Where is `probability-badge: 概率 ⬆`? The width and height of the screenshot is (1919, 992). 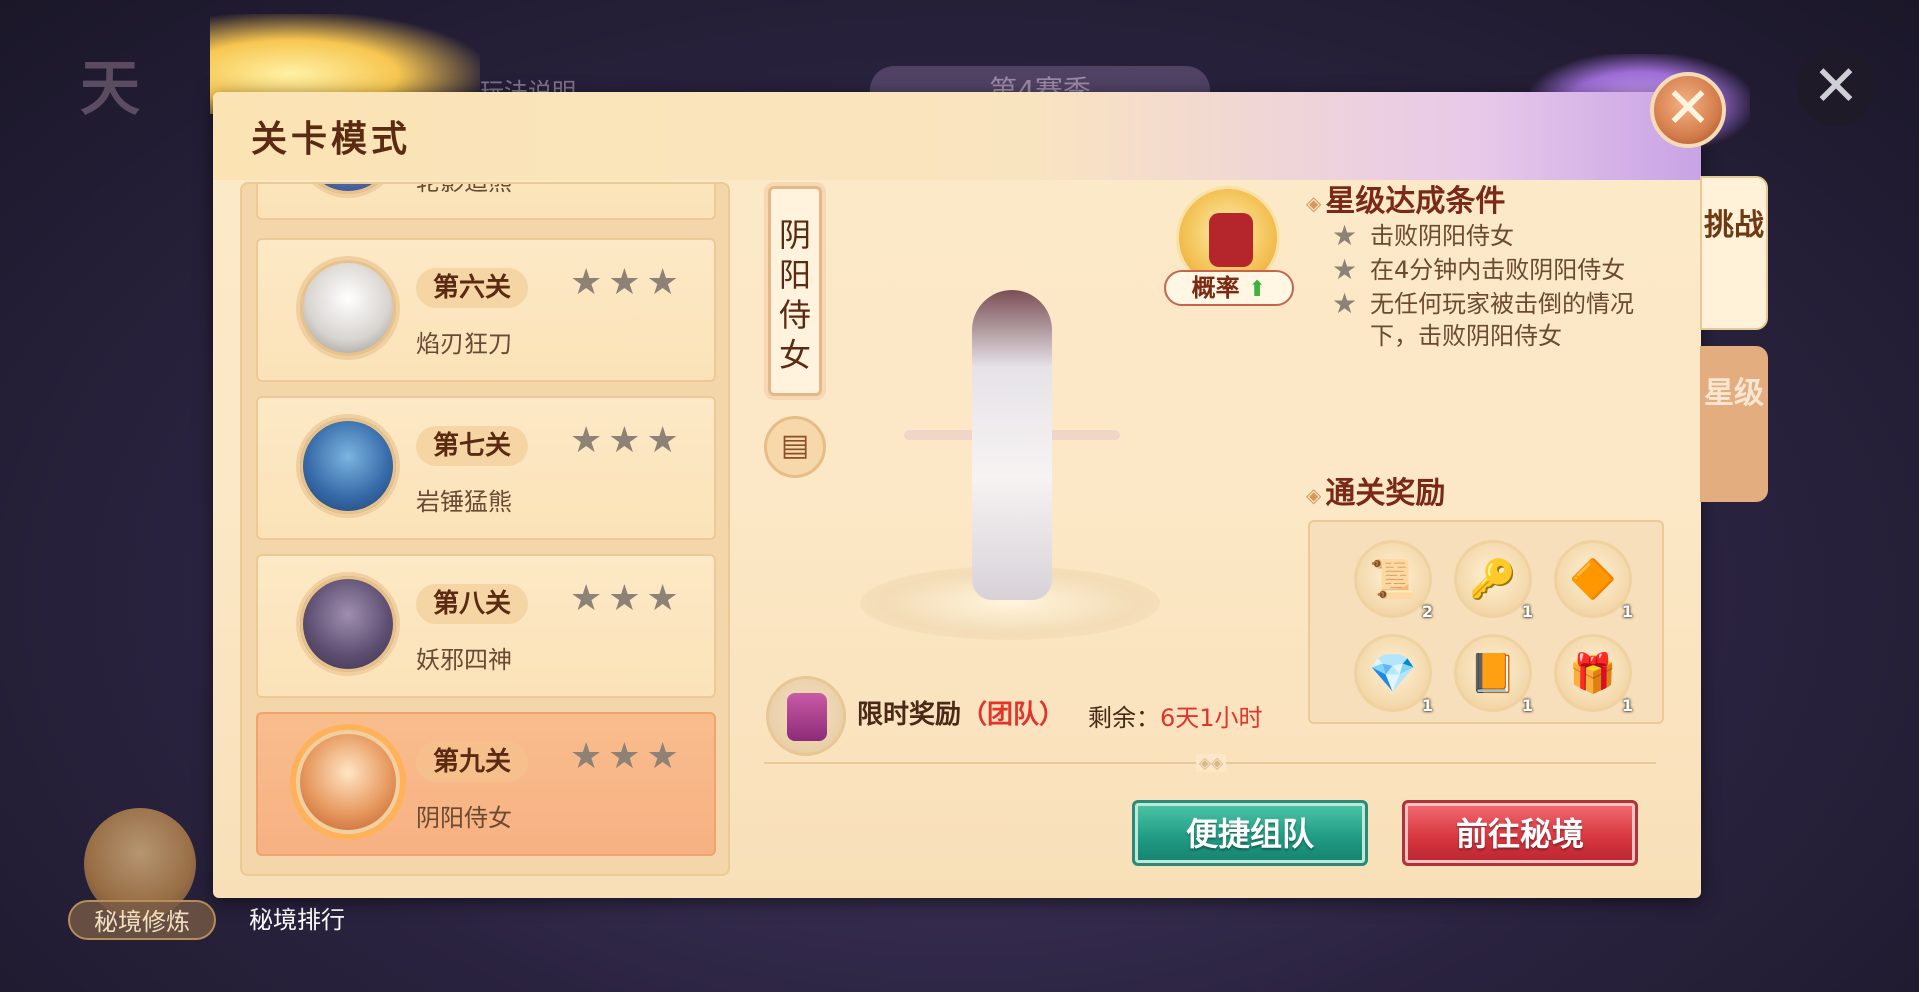
probability-badge: 概率 ⬆ is located at coordinates (1229, 288).